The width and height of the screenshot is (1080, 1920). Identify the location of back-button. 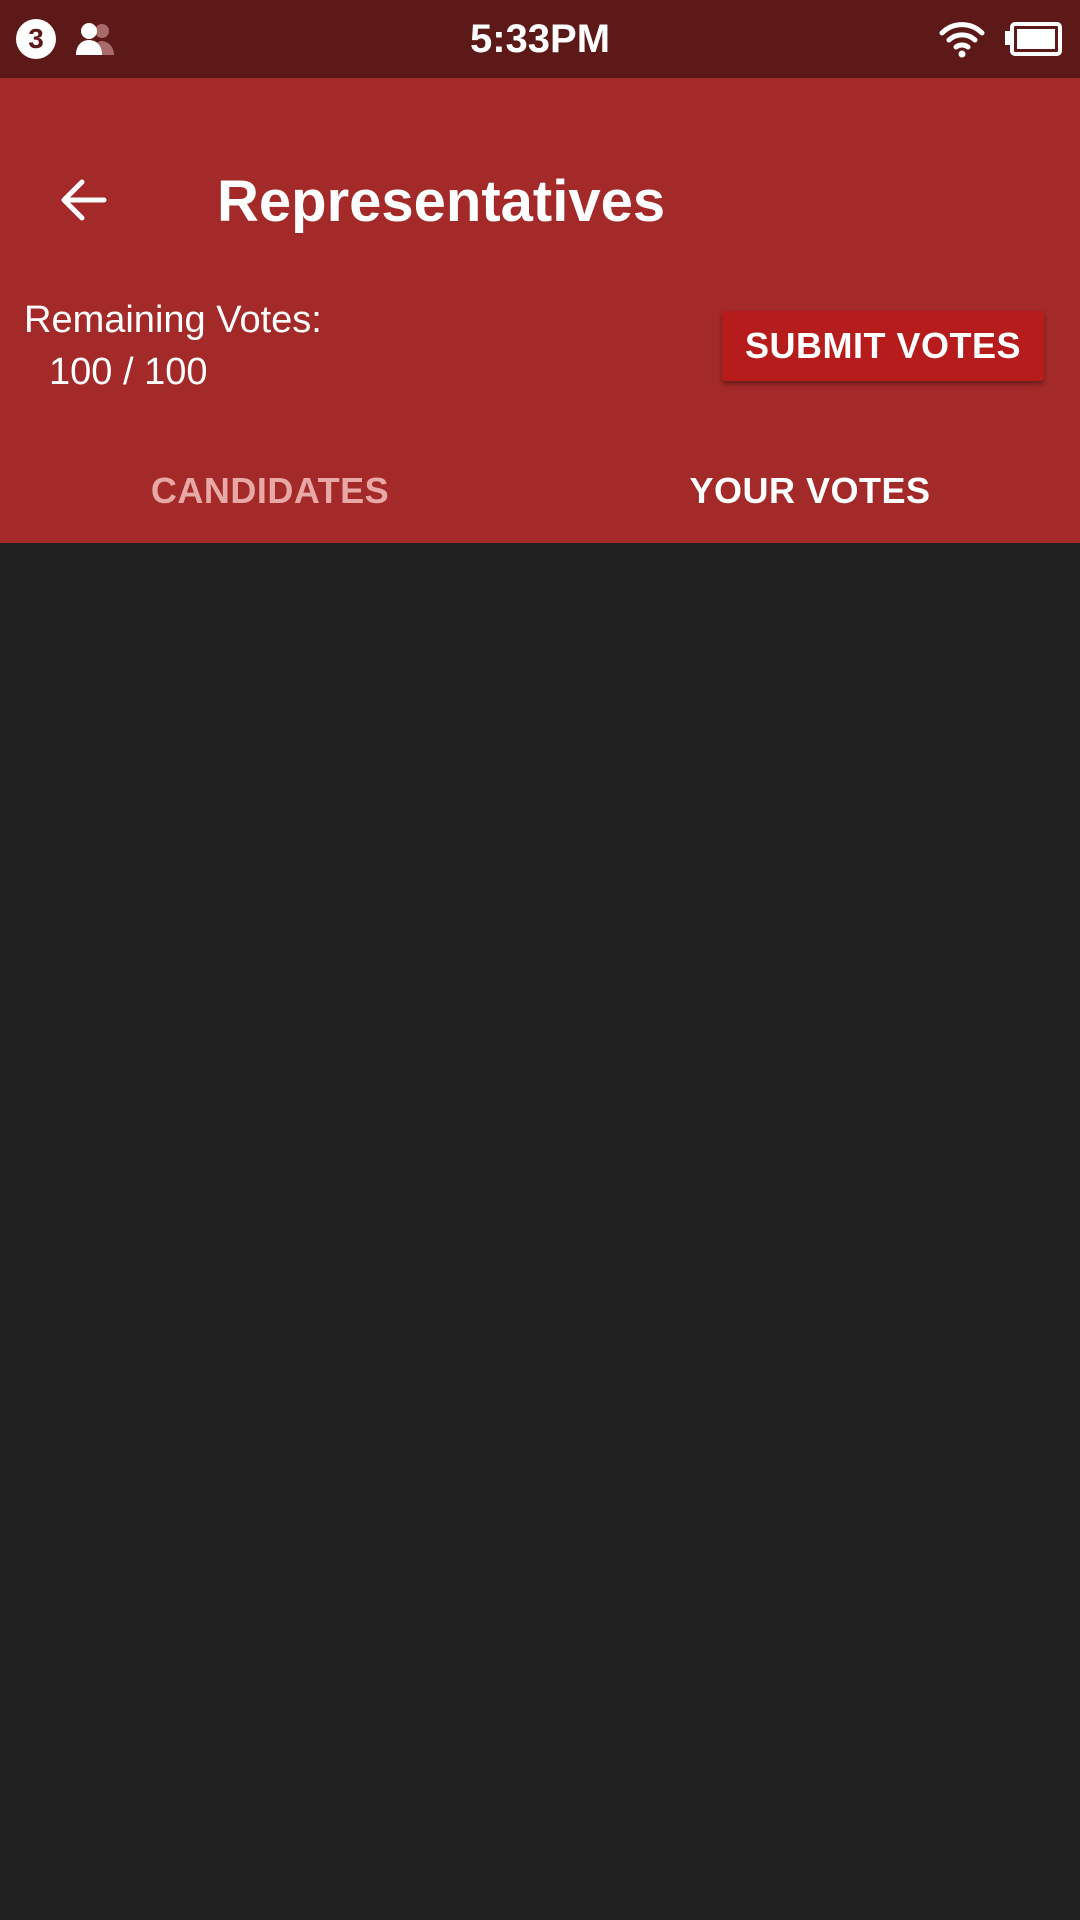
(84, 200).